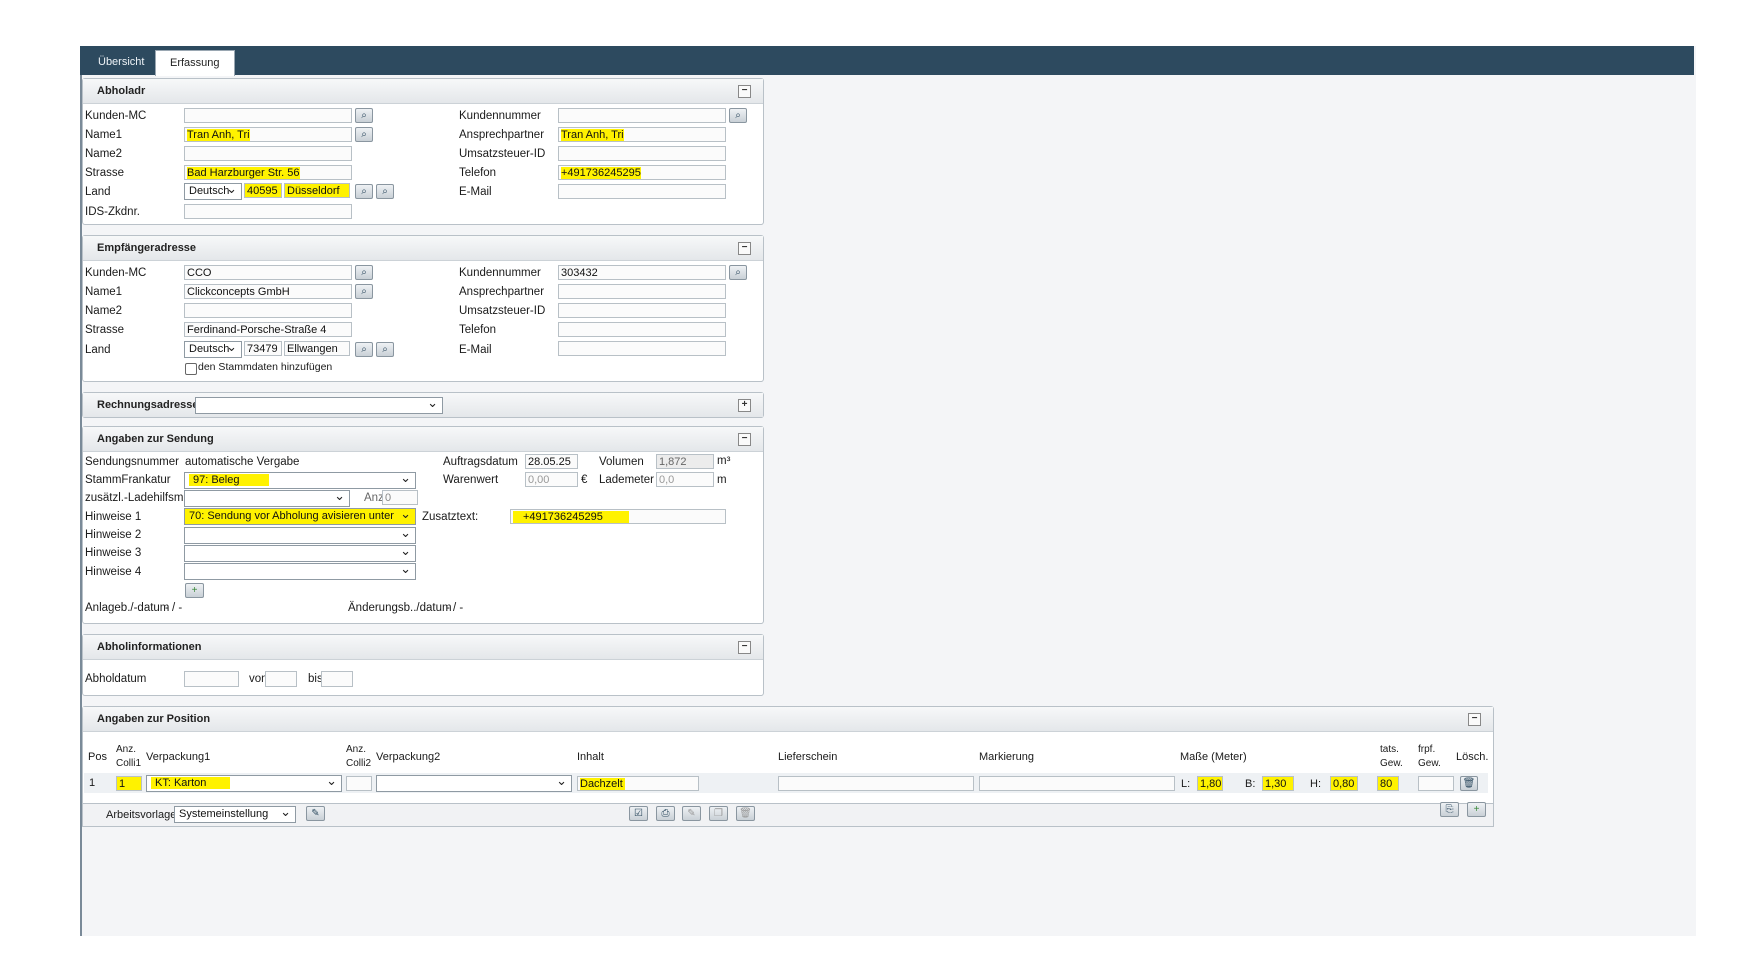 The width and height of the screenshot is (1760, 971). What do you see at coordinates (317, 348) in the screenshot?
I see `emp-ort-input: Ellwangen` at bounding box center [317, 348].